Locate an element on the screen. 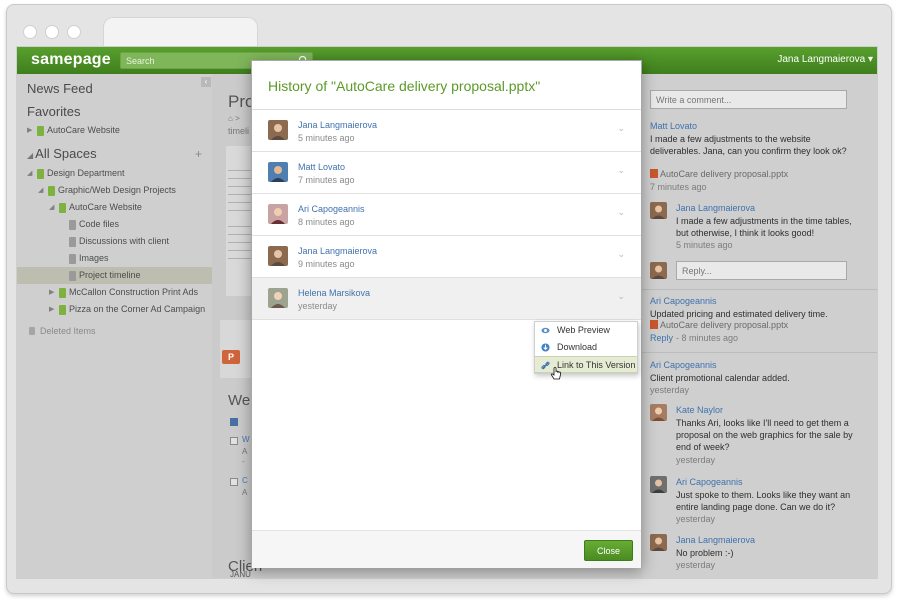 Image resolution: width=900 pixels, height=603 pixels. tree-item-label: AutoCare Website is located at coordinates (105, 207).